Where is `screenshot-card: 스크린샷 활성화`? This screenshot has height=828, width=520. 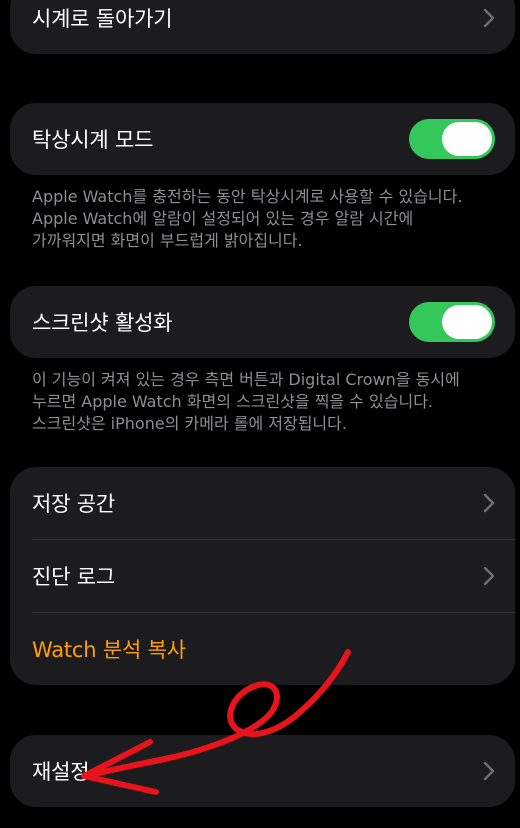
screenshot-card: 스크린샷 활성화 is located at coordinates (262, 322).